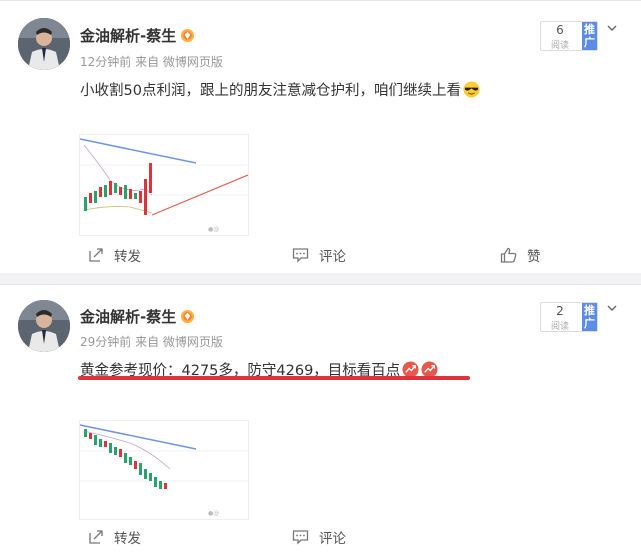 Image resolution: width=641 pixels, height=552 pixels. I want to click on sunglasses-emoji-icon, so click(471, 89).